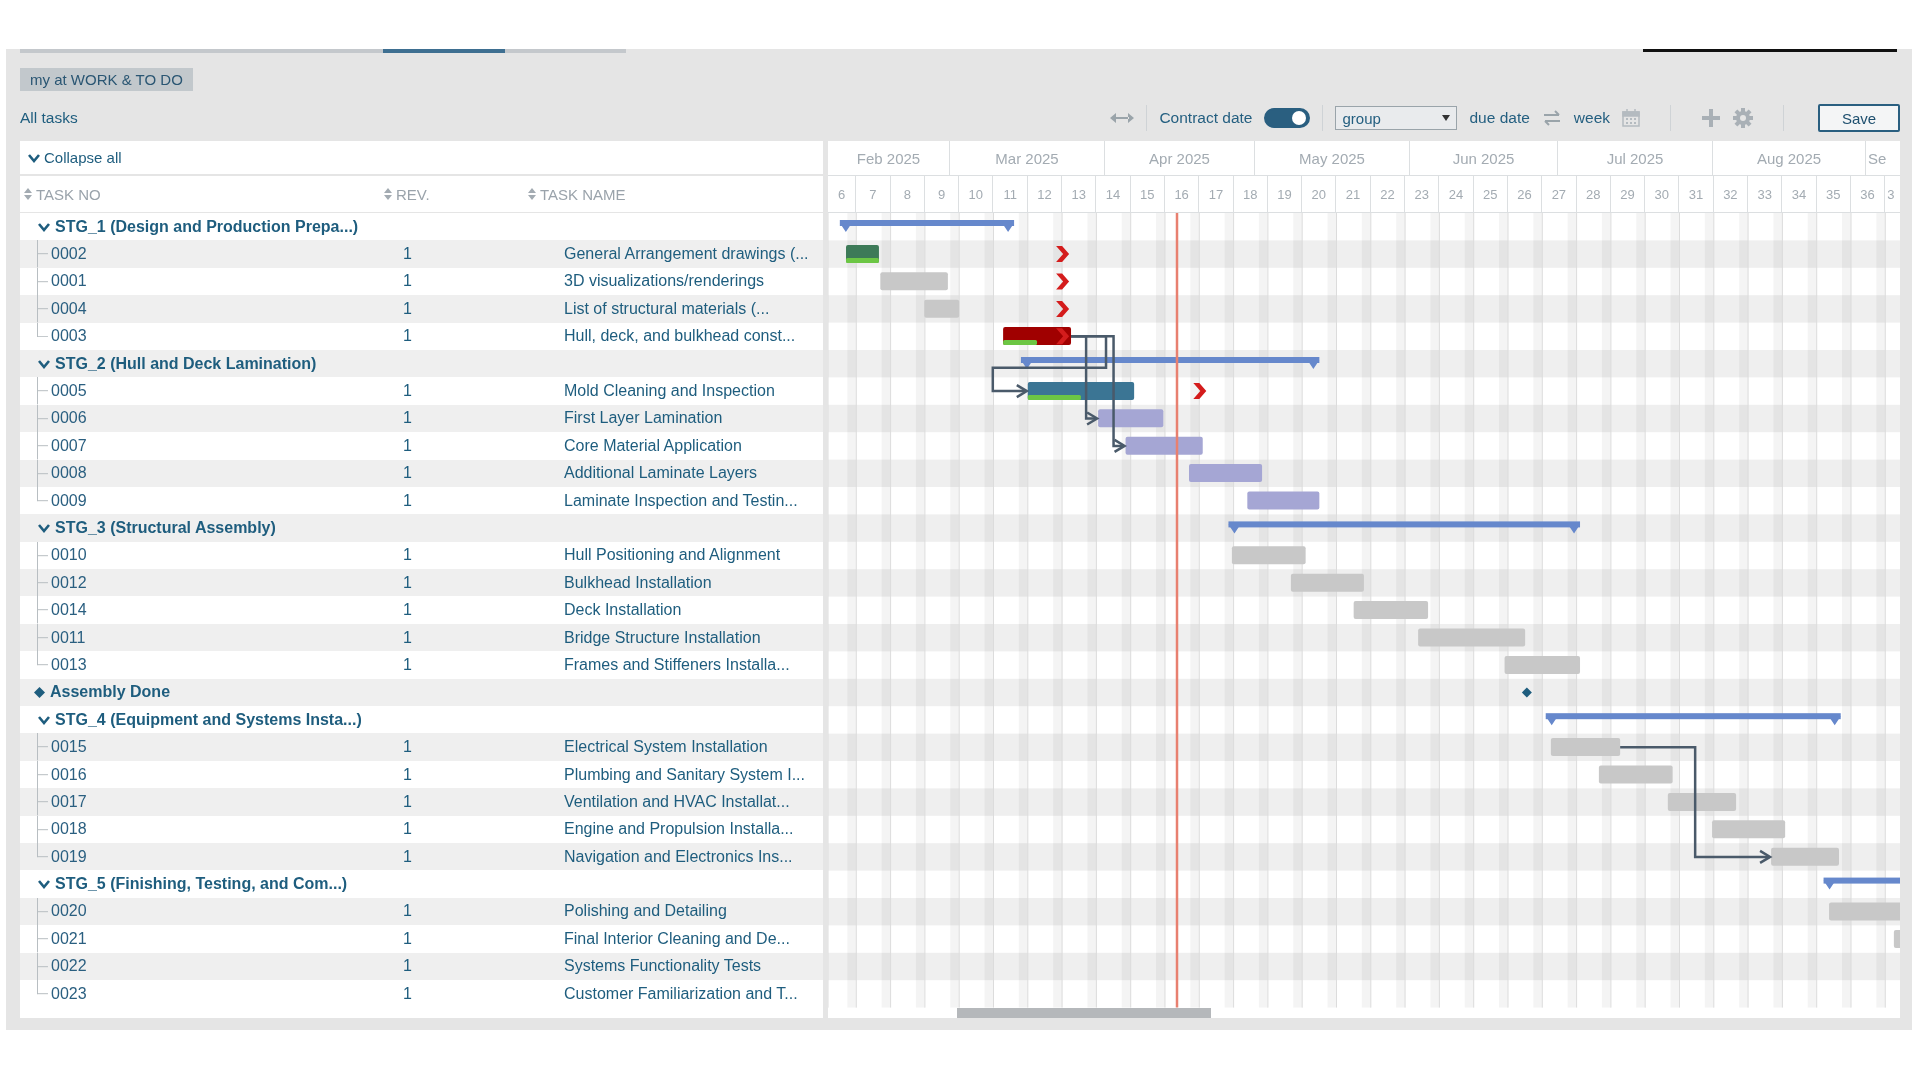 The height and width of the screenshot is (1080, 1920). Describe the element at coordinates (106, 79) in the screenshot. I see `view-tab: my at WORK & TO DO` at that location.